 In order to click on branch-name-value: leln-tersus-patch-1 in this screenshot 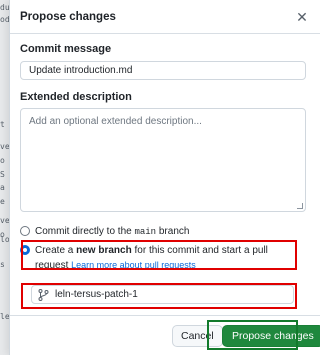, I will do `click(96, 294)`.